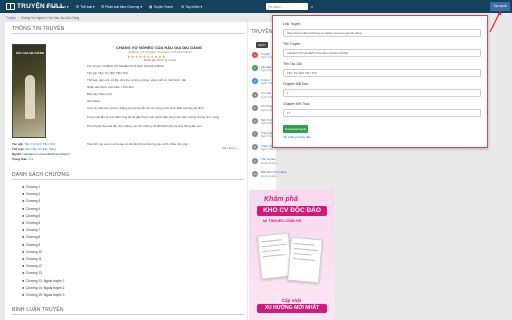 This screenshot has width=512, height=320. Describe the element at coordinates (292, 64) in the screenshot. I see `author-label: Tên Tác Giả` at that location.